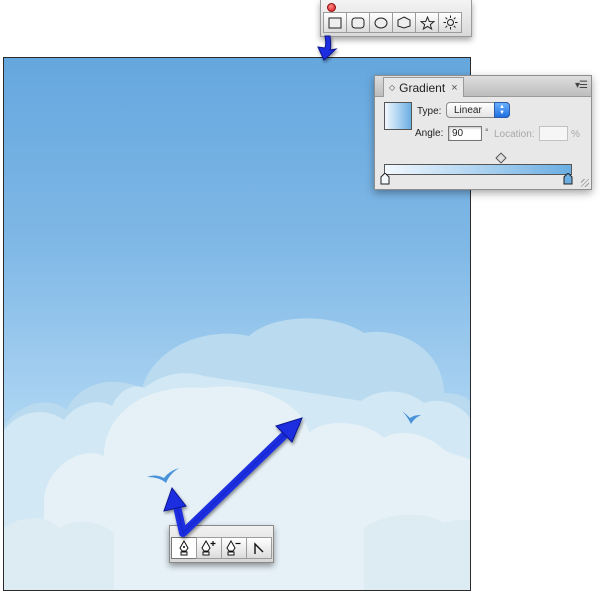 Image resolution: width=600 pixels, height=596 pixels. I want to click on rounded-rectangle-icon, so click(358, 22).